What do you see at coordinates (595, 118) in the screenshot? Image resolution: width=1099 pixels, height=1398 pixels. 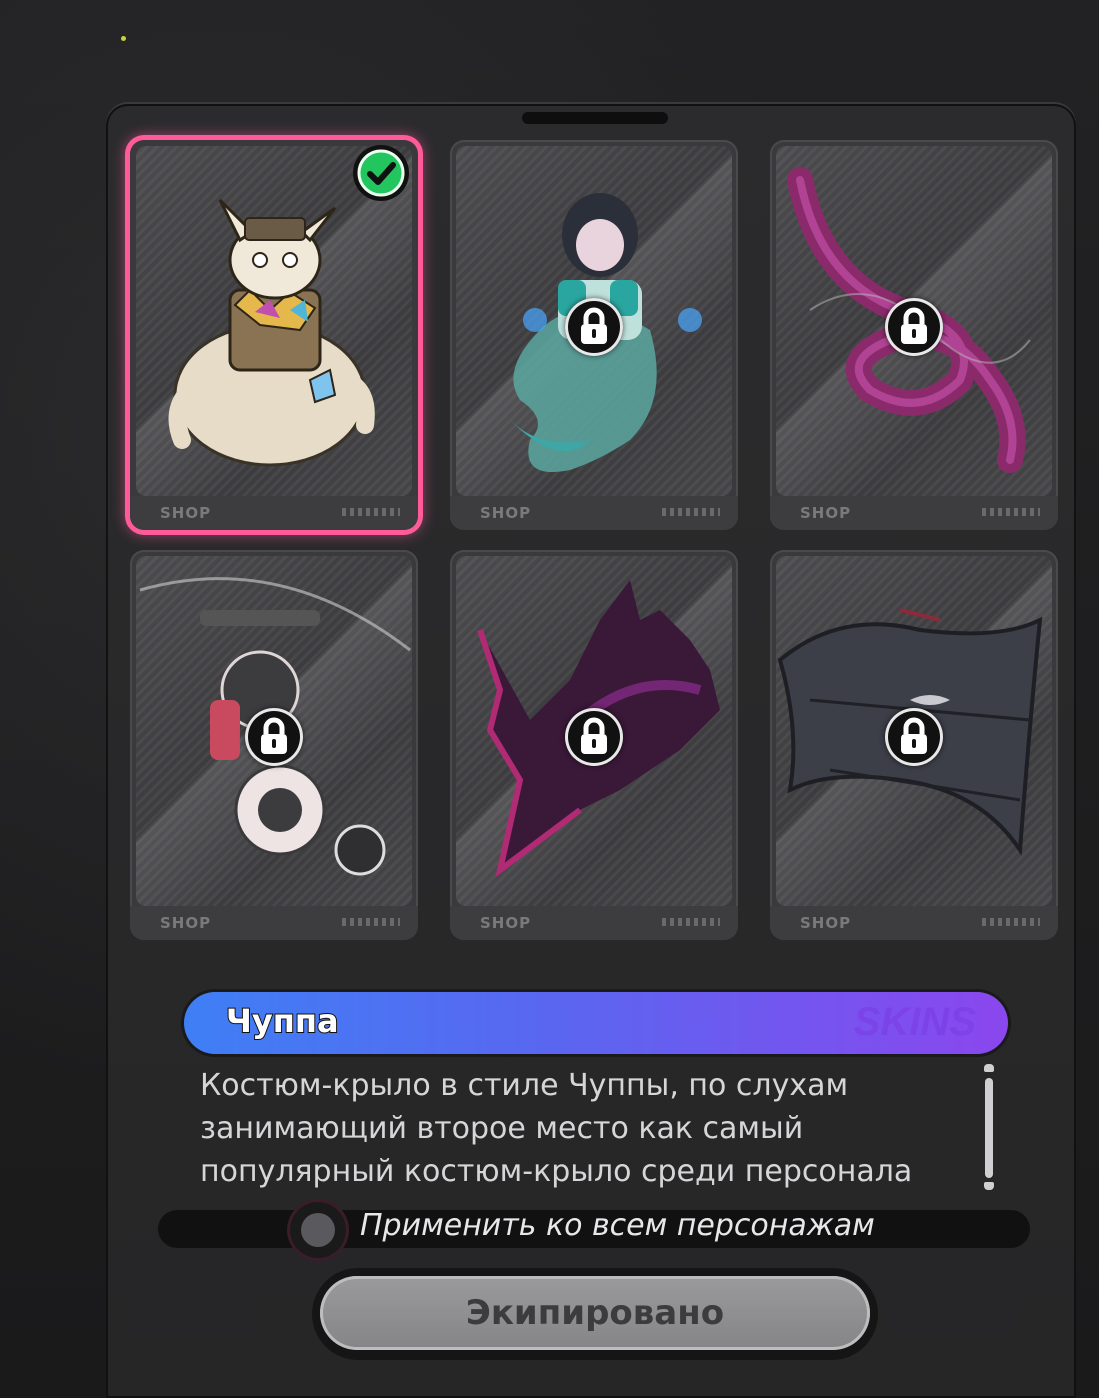 I see `drag-handle` at bounding box center [595, 118].